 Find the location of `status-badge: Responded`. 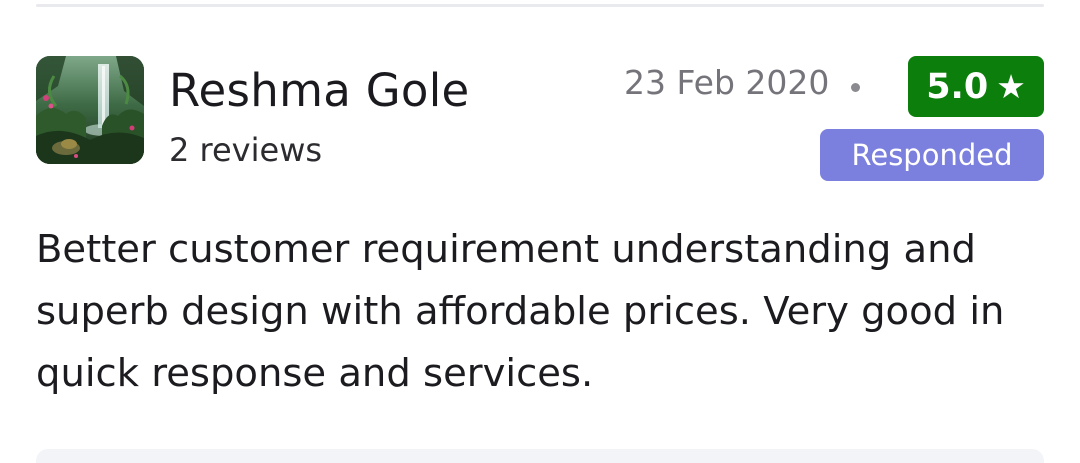

status-badge: Responded is located at coordinates (932, 155).